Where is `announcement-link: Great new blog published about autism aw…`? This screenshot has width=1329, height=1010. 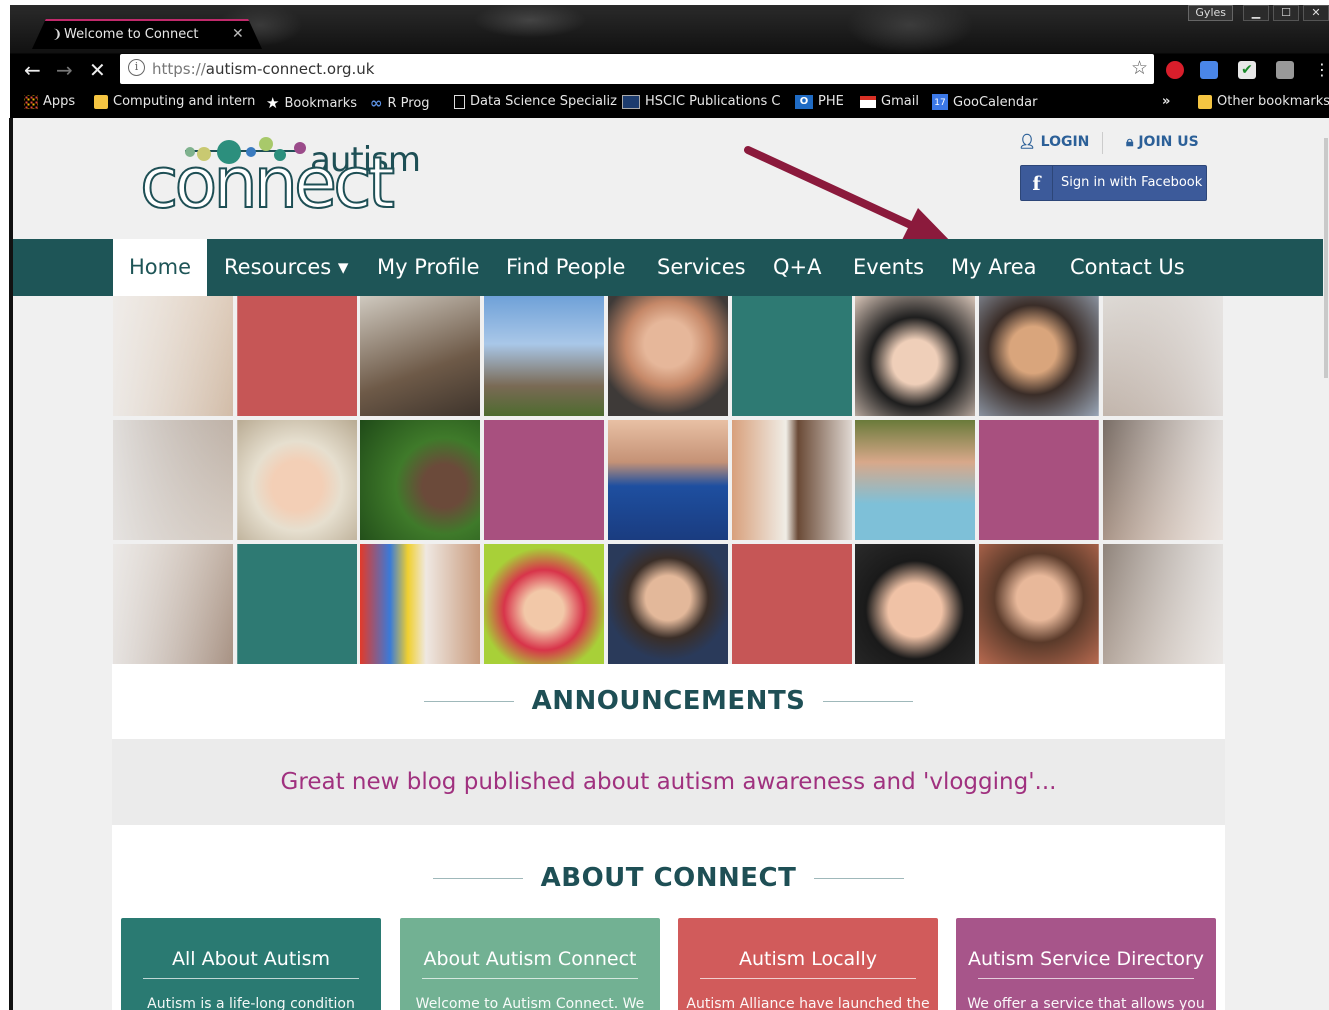 announcement-link: Great new blog published about autism aw… is located at coordinates (669, 782).